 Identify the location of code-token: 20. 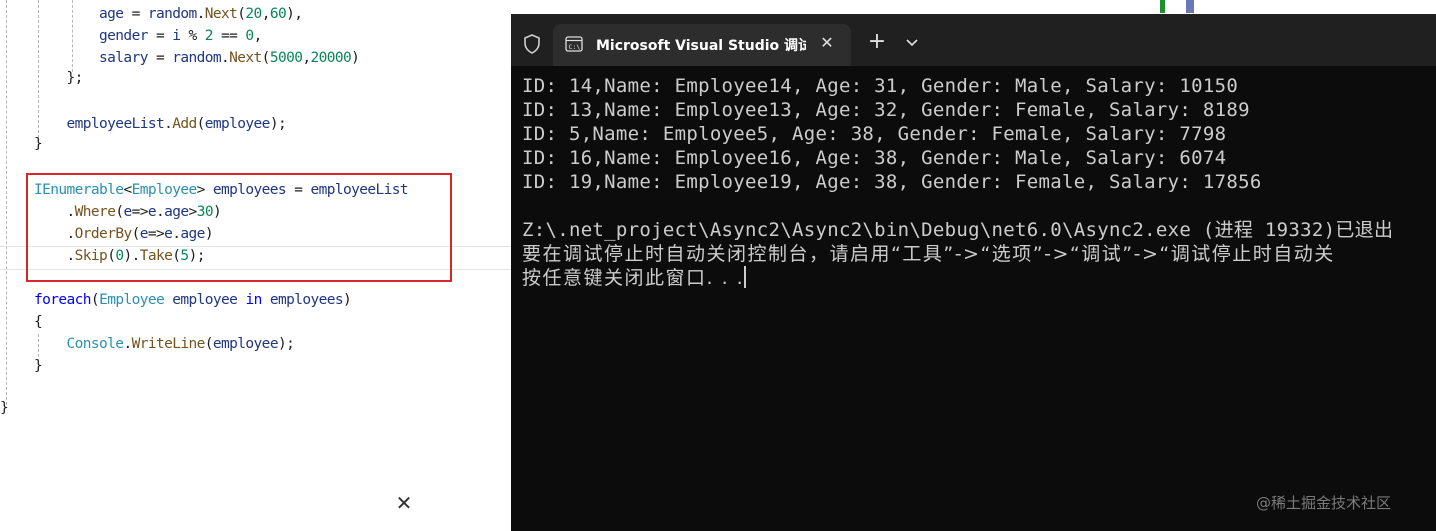
(253, 14).